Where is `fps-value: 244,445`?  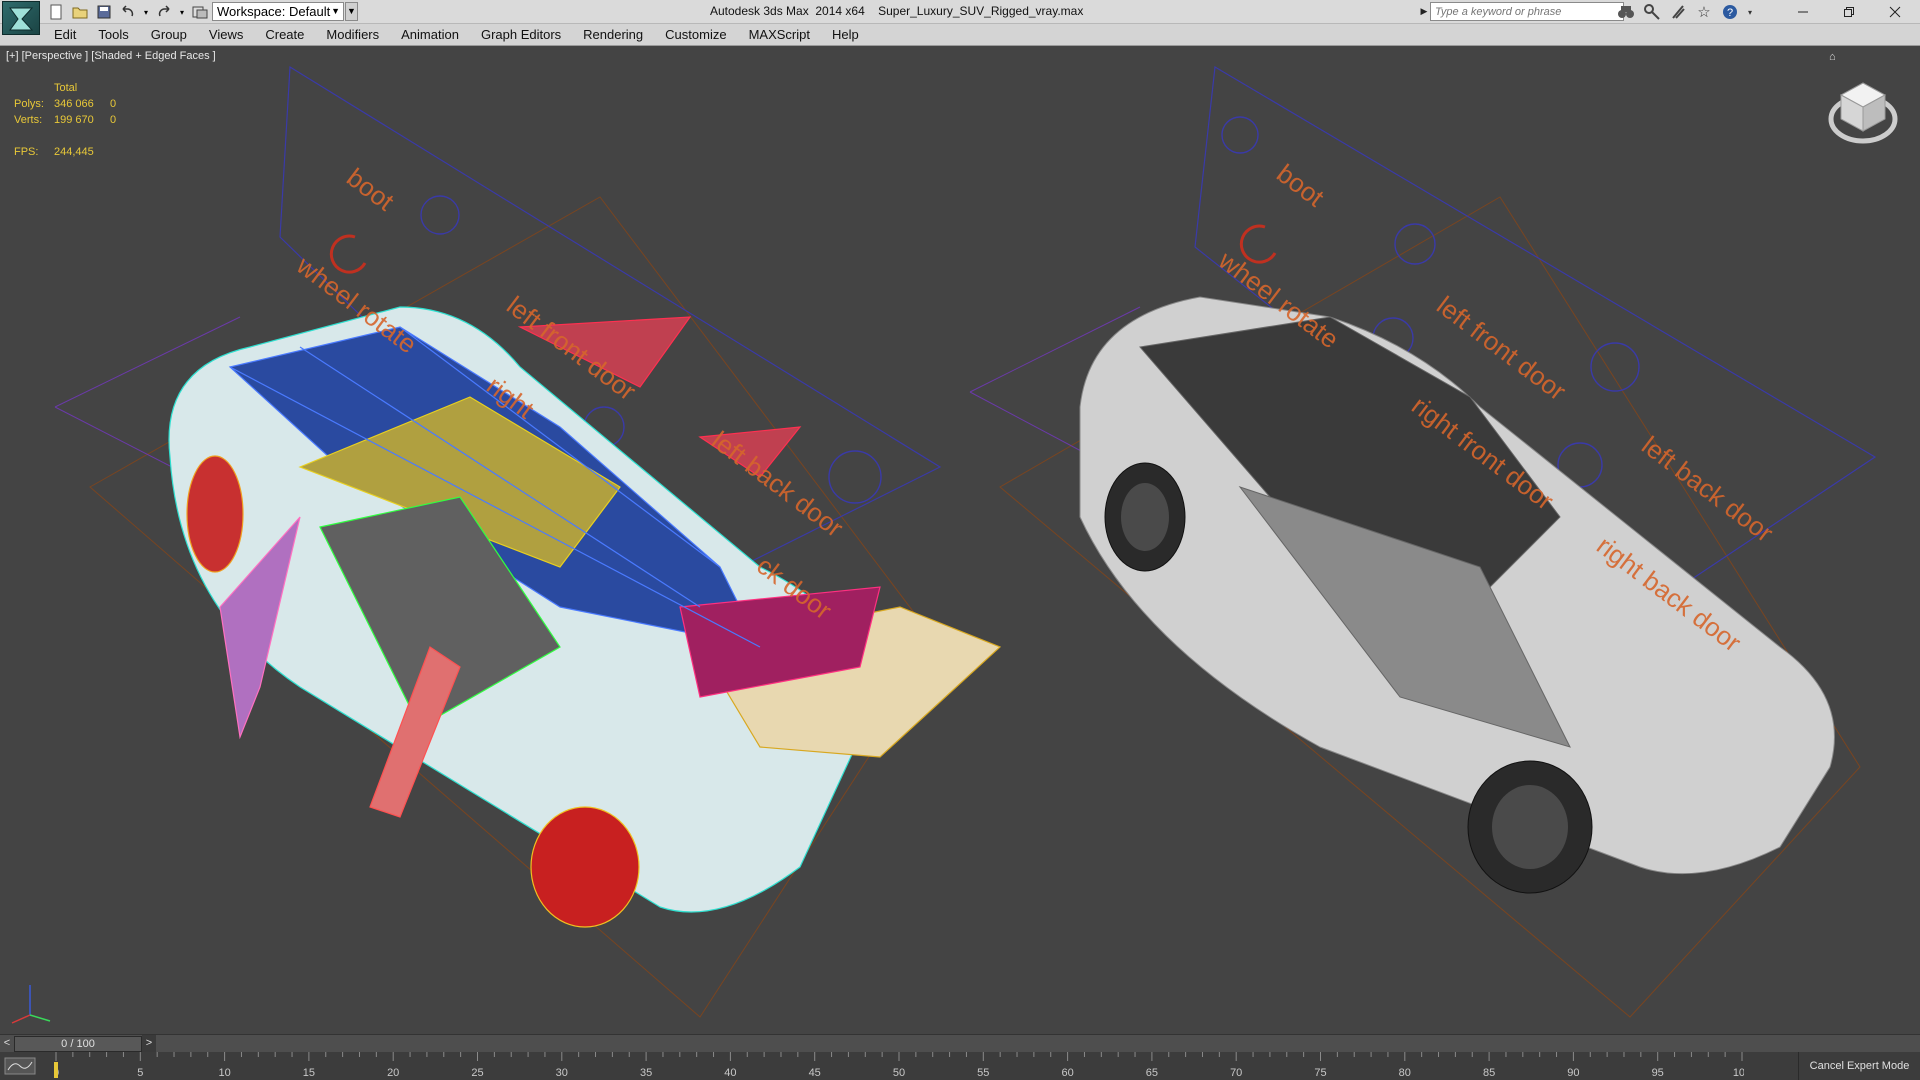 fps-value: 244,445 is located at coordinates (74, 152).